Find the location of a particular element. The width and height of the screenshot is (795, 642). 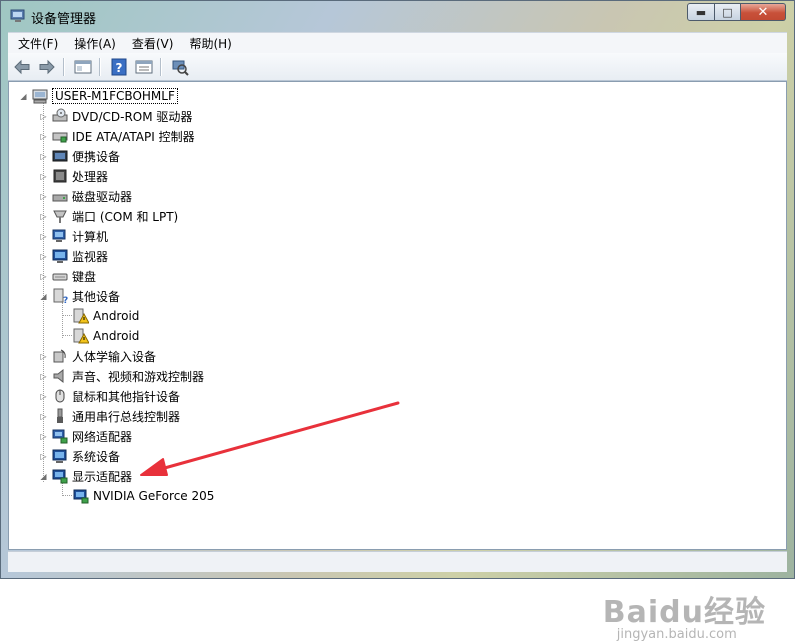

baidu-jingyan-watermark: Baidu经验 jingyan.baidu.com is located at coordinates (684, 614).